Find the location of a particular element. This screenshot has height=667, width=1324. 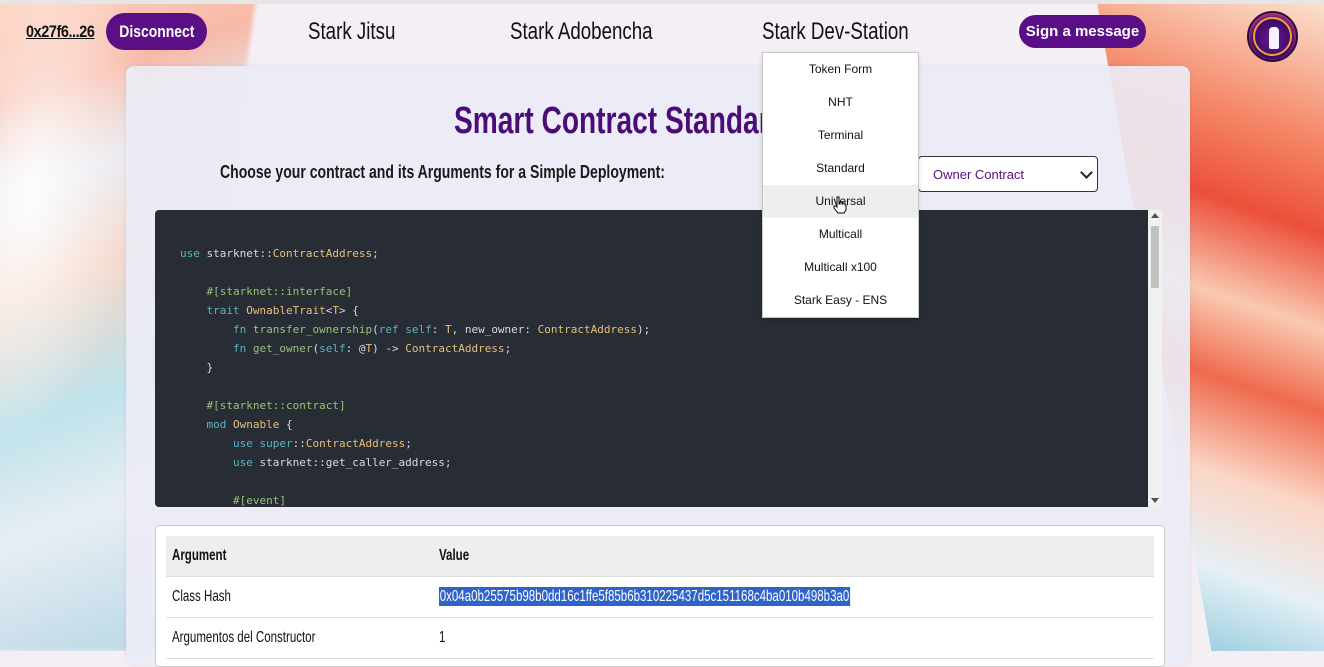

menu-item-multicall-x100: Multicall x100 is located at coordinates (840, 267).